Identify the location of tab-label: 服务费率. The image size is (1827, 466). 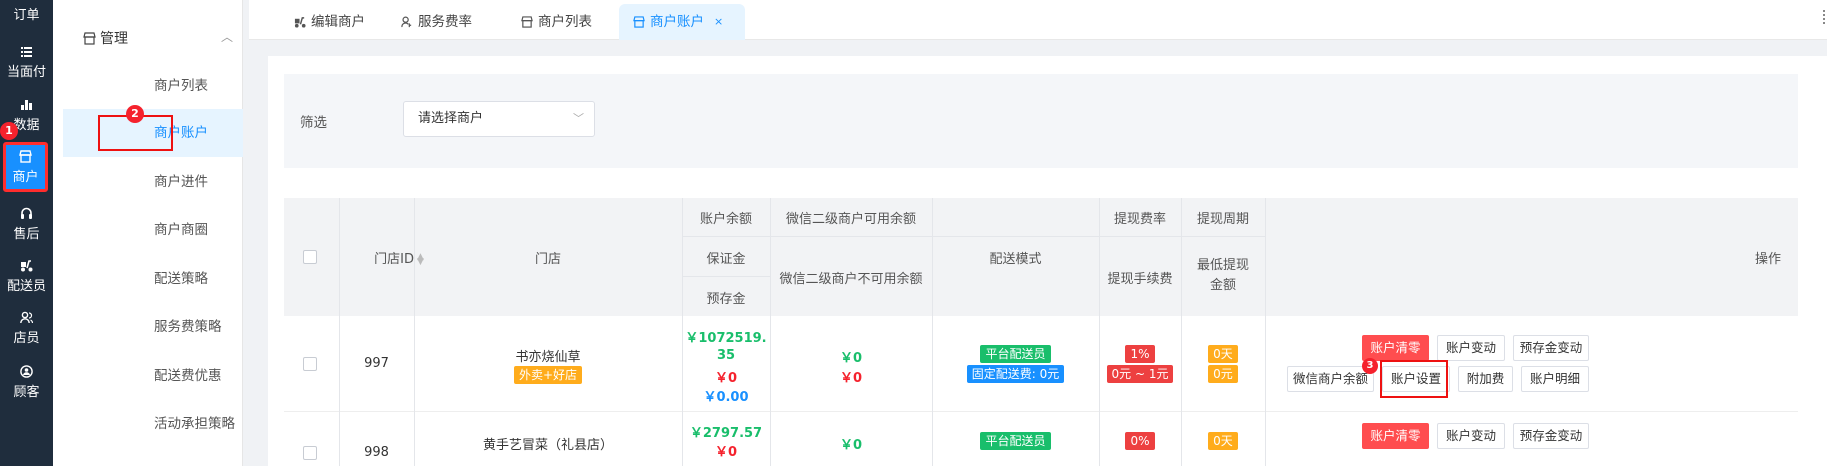
(445, 22).